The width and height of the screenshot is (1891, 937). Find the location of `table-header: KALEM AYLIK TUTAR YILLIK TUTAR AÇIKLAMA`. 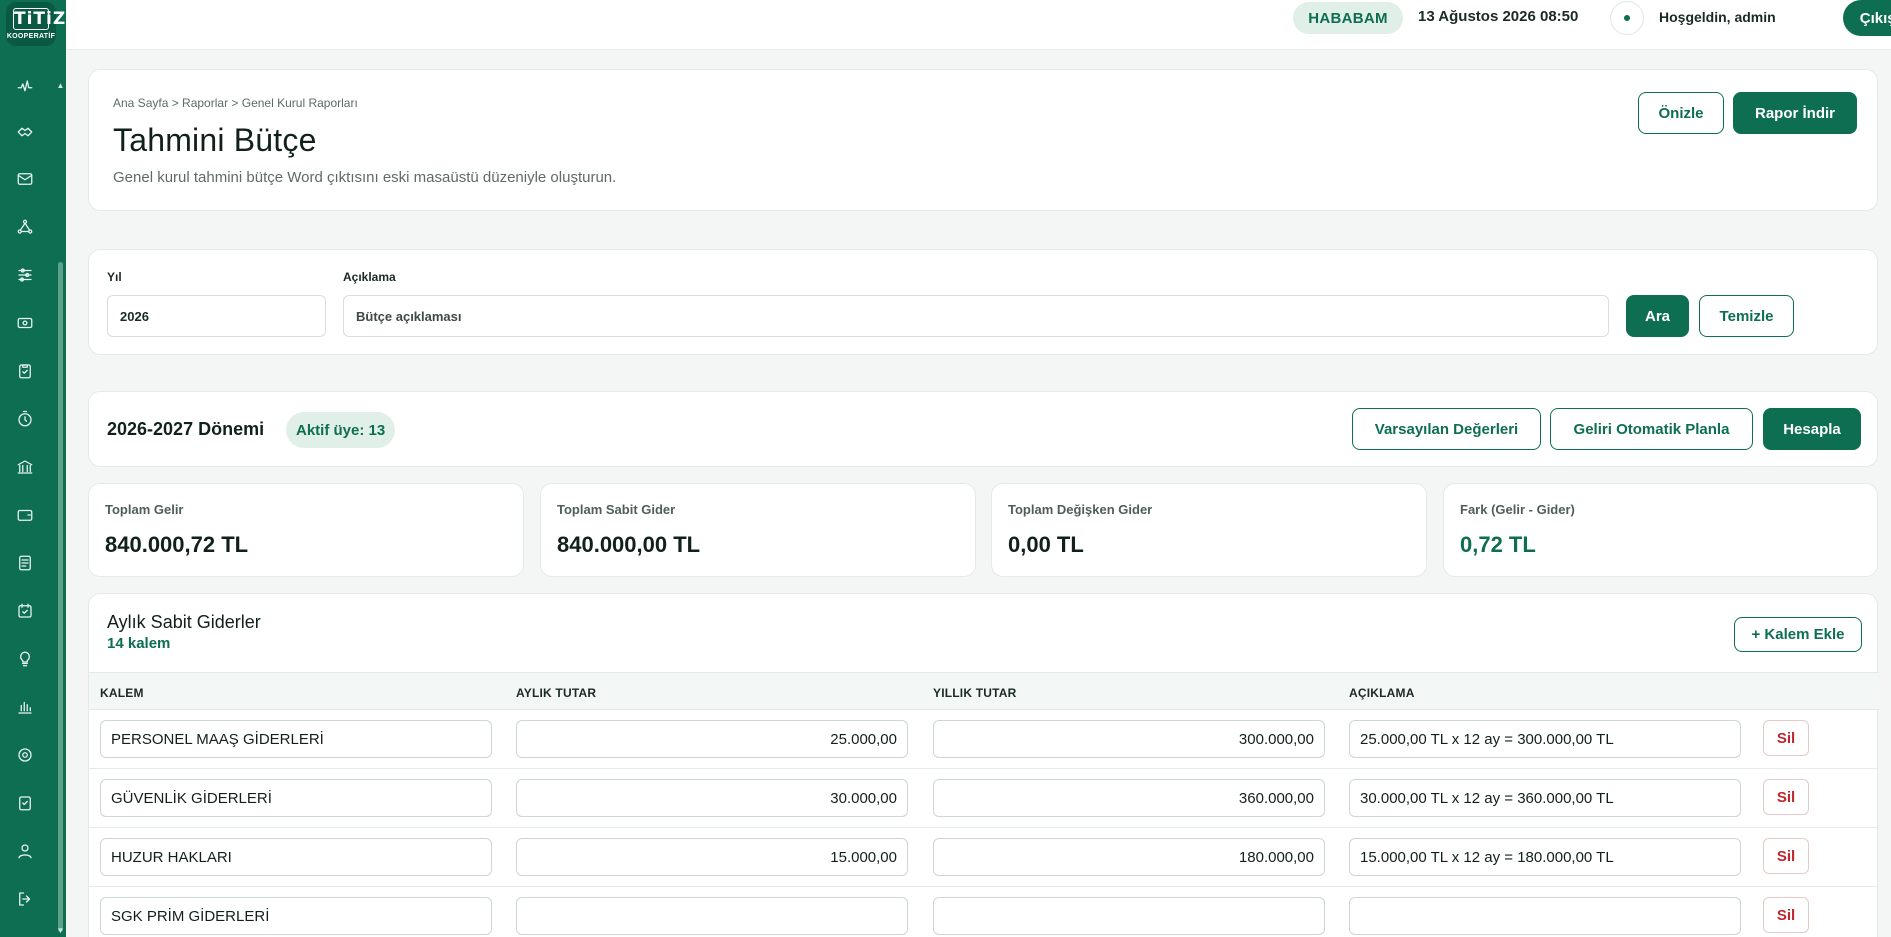

table-header: KALEM AYLIK TUTAR YILLIK TUTAR AÇIKLAMA is located at coordinates (984, 691).